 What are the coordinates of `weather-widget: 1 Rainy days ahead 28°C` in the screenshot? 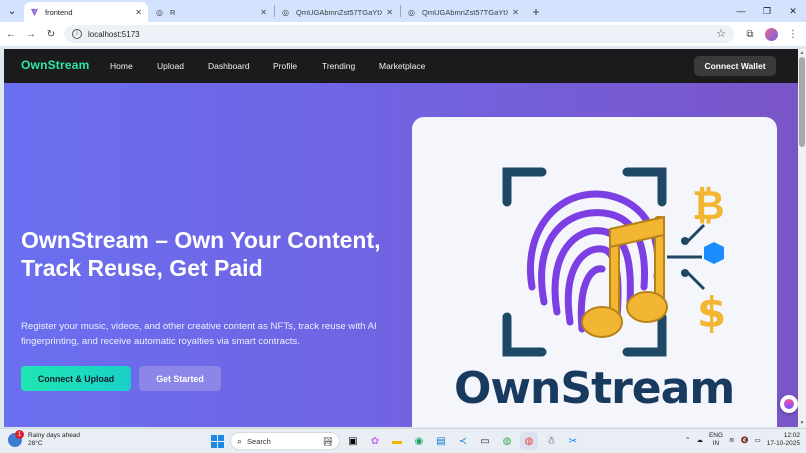 It's located at (44, 439).